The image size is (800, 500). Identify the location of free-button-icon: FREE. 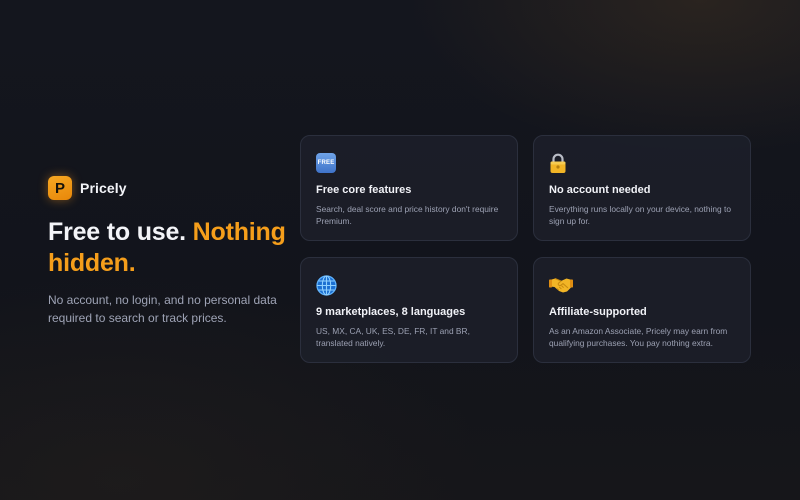
(326, 163).